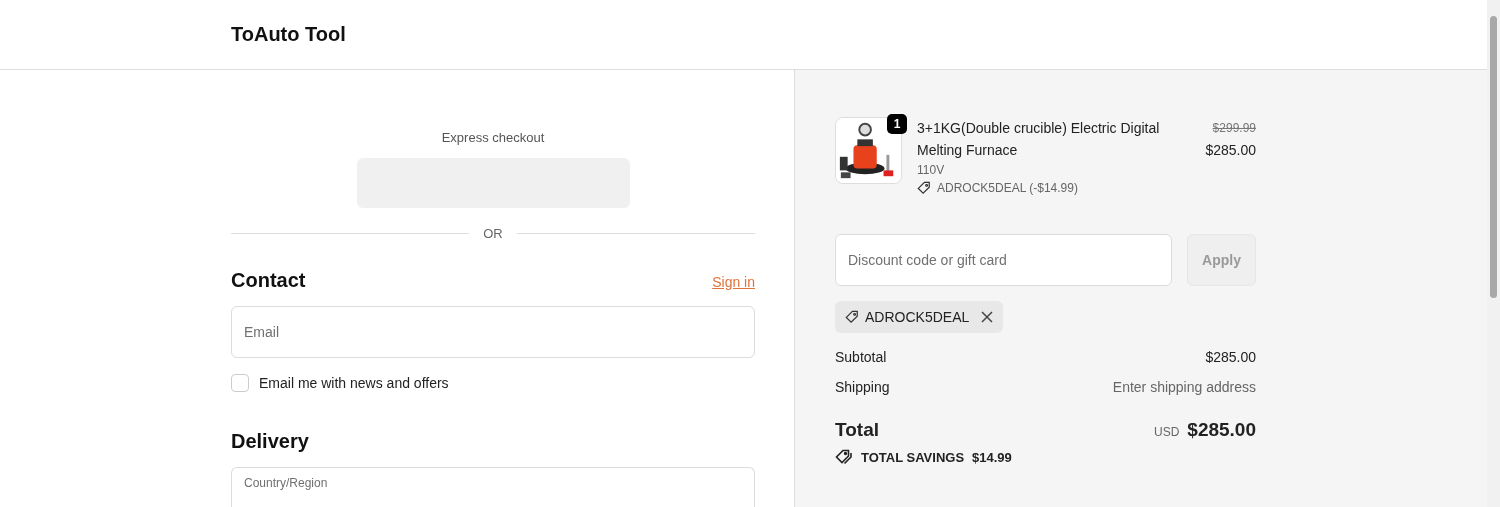 Image resolution: width=1500 pixels, height=507 pixels. What do you see at coordinates (931, 170) in the screenshot?
I see `product-variant: 110V` at bounding box center [931, 170].